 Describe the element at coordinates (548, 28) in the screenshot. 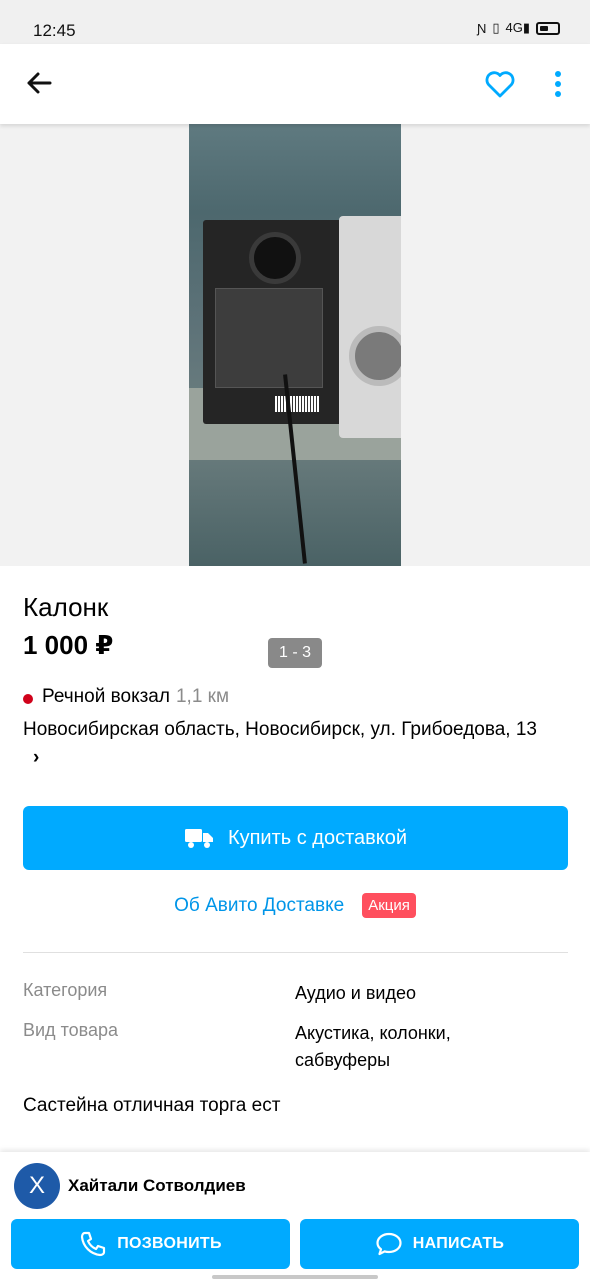

I see `battery-icon` at that location.